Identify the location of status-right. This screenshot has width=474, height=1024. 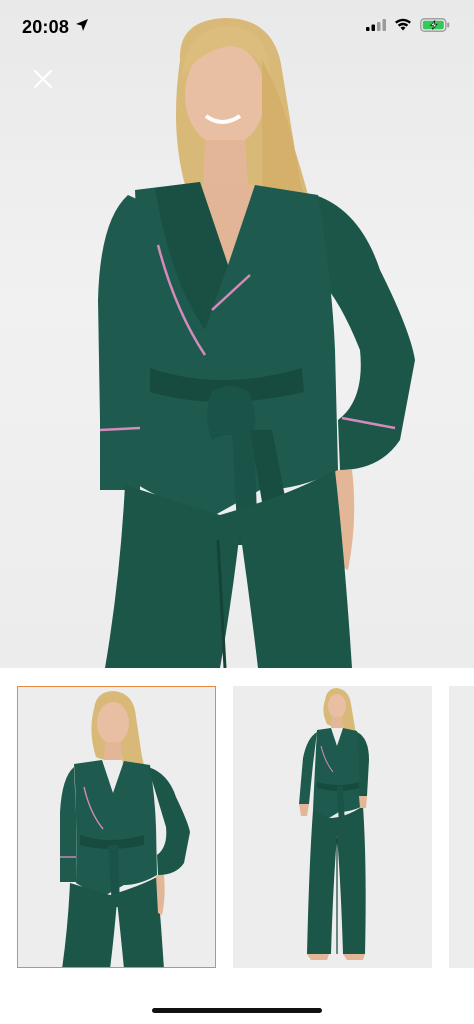
(408, 27).